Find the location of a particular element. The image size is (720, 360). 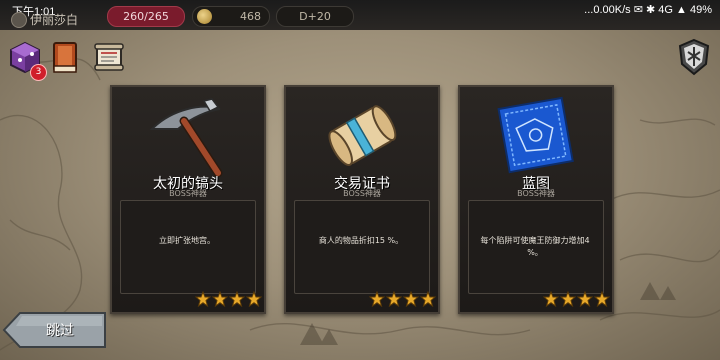

artifact-card-2: 交易证书 BOSS神器 商人的物品折扣15 %。 is located at coordinates (362, 199).